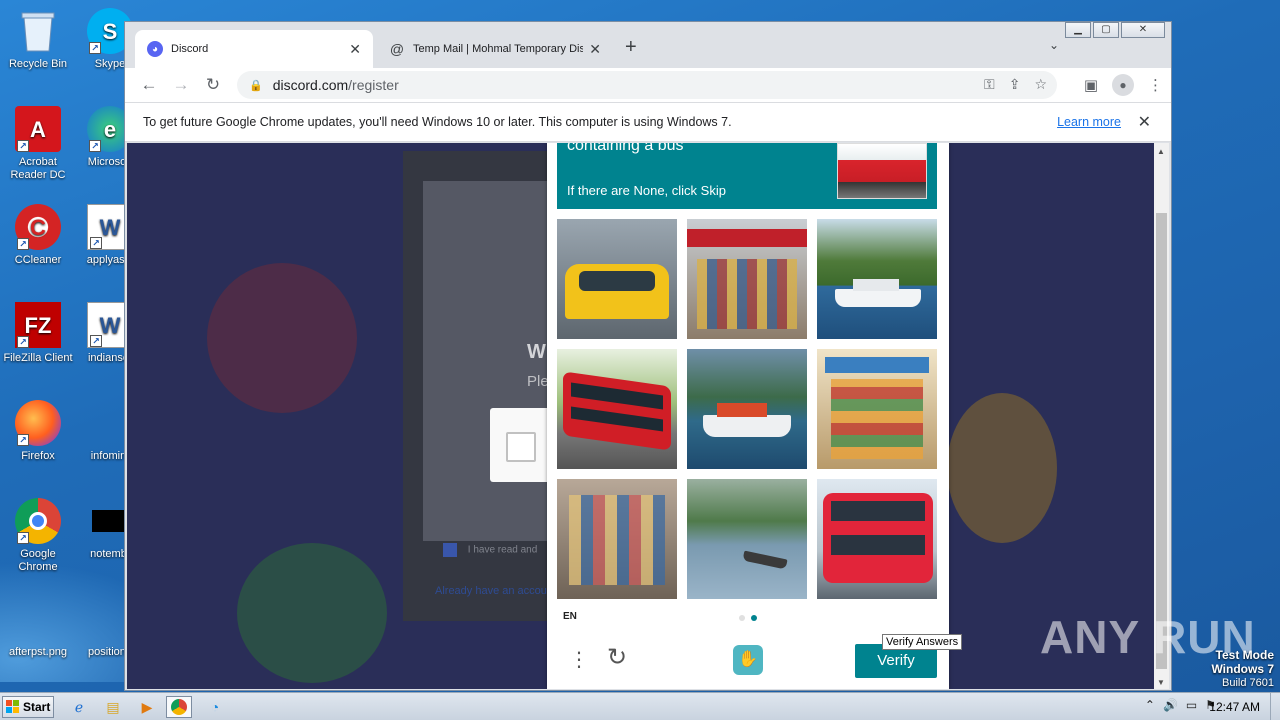 The image size is (1280, 720). Describe the element at coordinates (38, 168) in the screenshot. I see `desktop-icon-label: Acrobat Reader DC` at that location.